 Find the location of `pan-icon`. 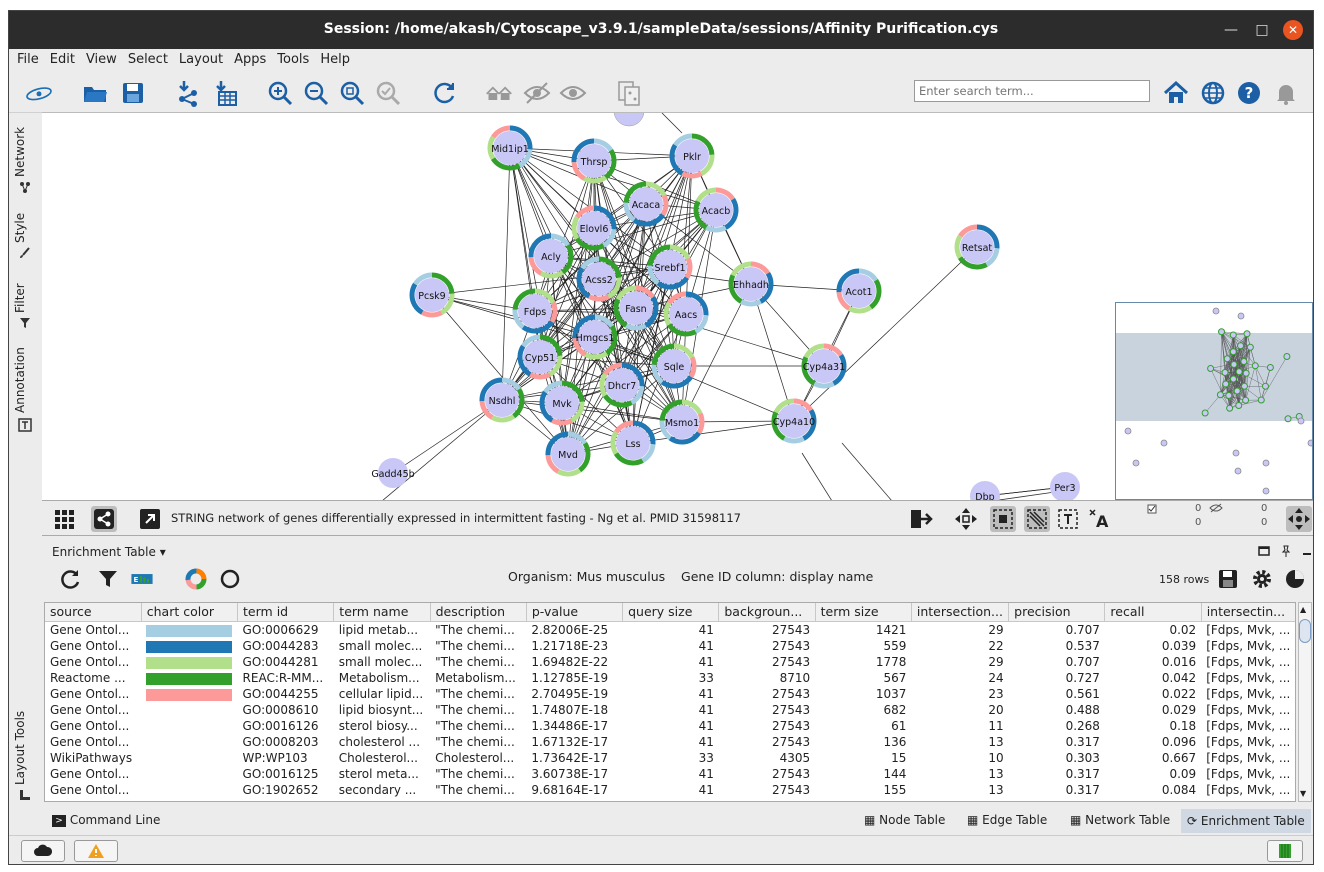

pan-icon is located at coordinates (966, 519).